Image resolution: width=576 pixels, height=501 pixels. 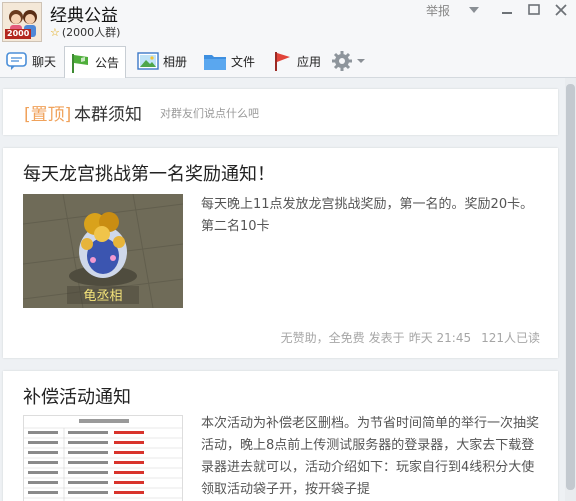 I want to click on group-header: 2000 经典公益 ☆ (2000人群) 举报, so click(x=288, y=21).